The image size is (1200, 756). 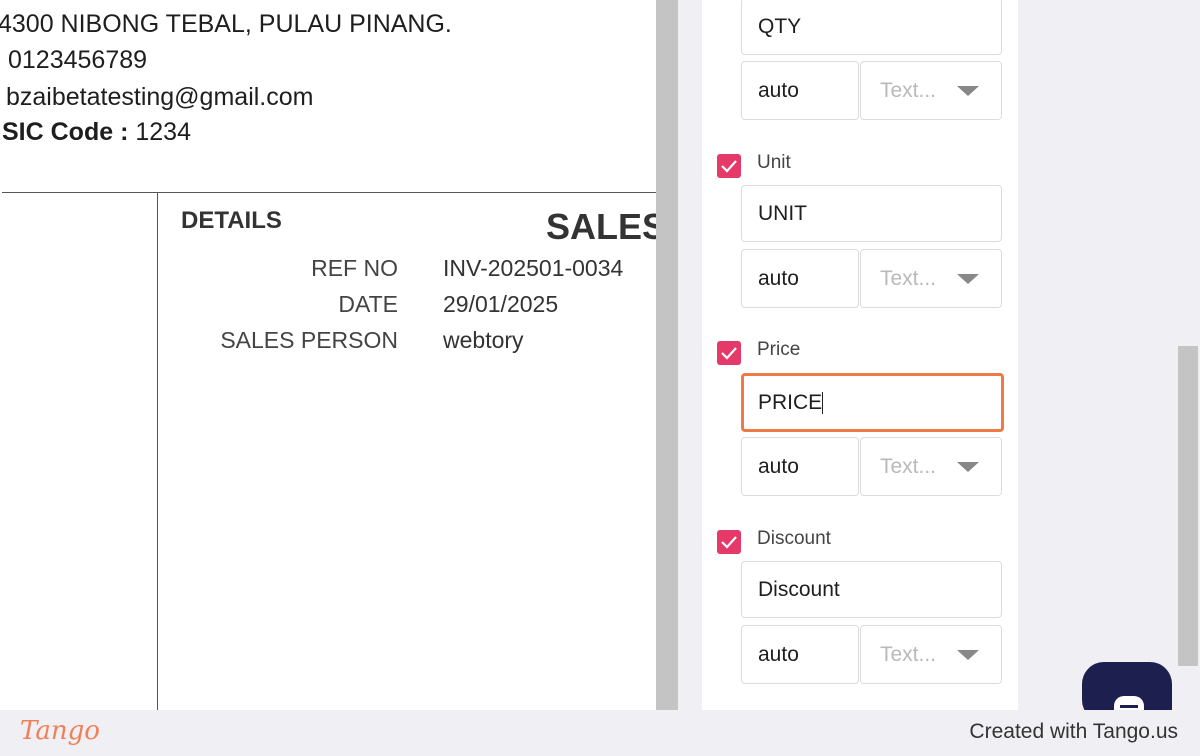 I want to click on price-width-input: auto, so click(x=800, y=466).